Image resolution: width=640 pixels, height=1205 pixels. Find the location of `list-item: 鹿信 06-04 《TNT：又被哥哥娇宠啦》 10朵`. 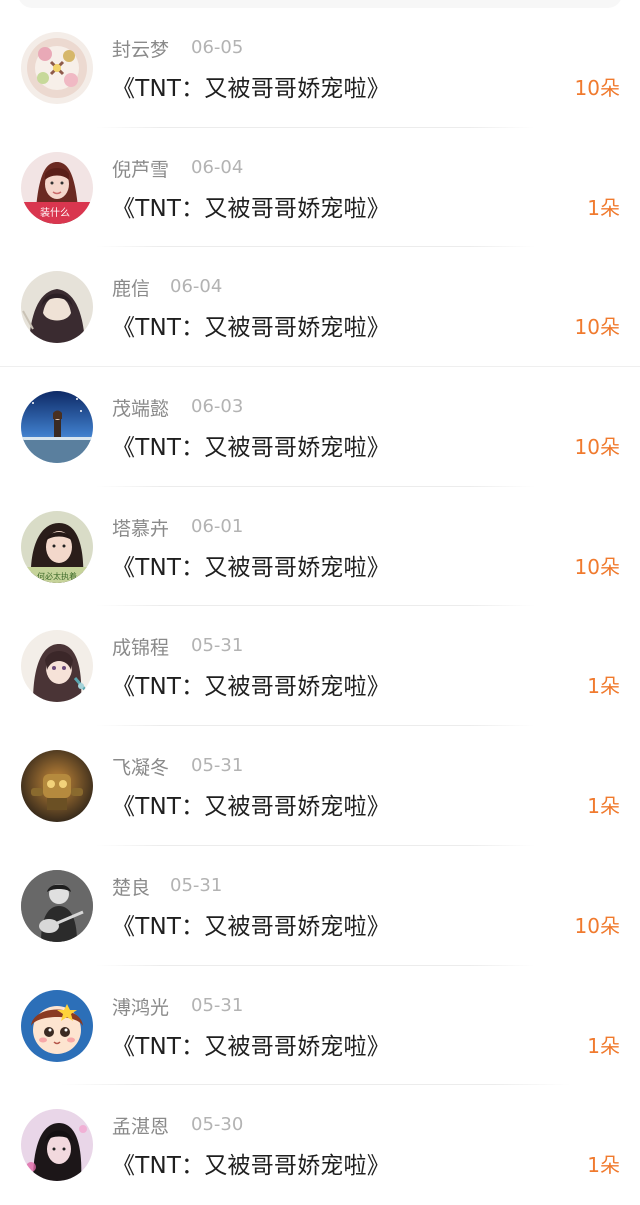

list-item: 鹿信 06-04 《TNT：又被哥哥娇宠啦》 10朵 is located at coordinates (320, 307).